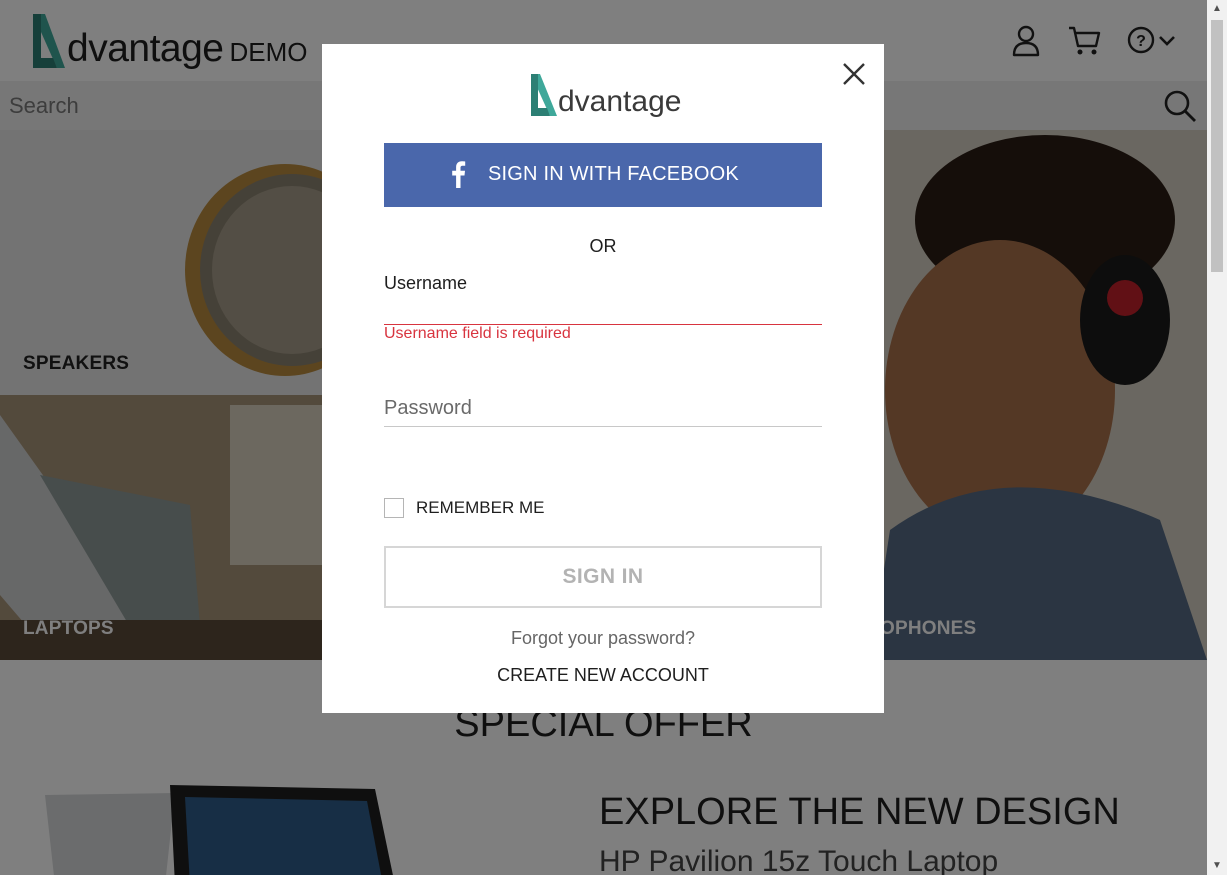 The image size is (1227, 875). I want to click on checkbox-box, so click(394, 508).